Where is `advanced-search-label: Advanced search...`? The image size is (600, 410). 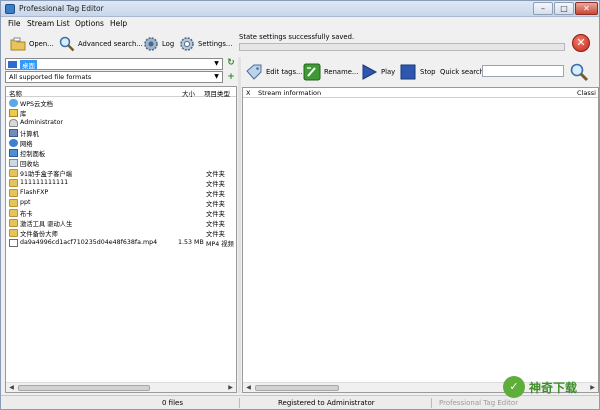 advanced-search-label: Advanced search... is located at coordinates (110, 44).